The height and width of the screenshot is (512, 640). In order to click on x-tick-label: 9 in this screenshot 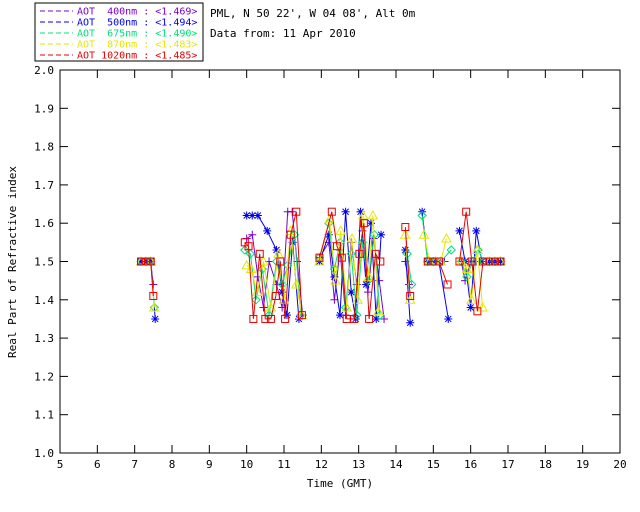, I will do `click(209, 464)`.